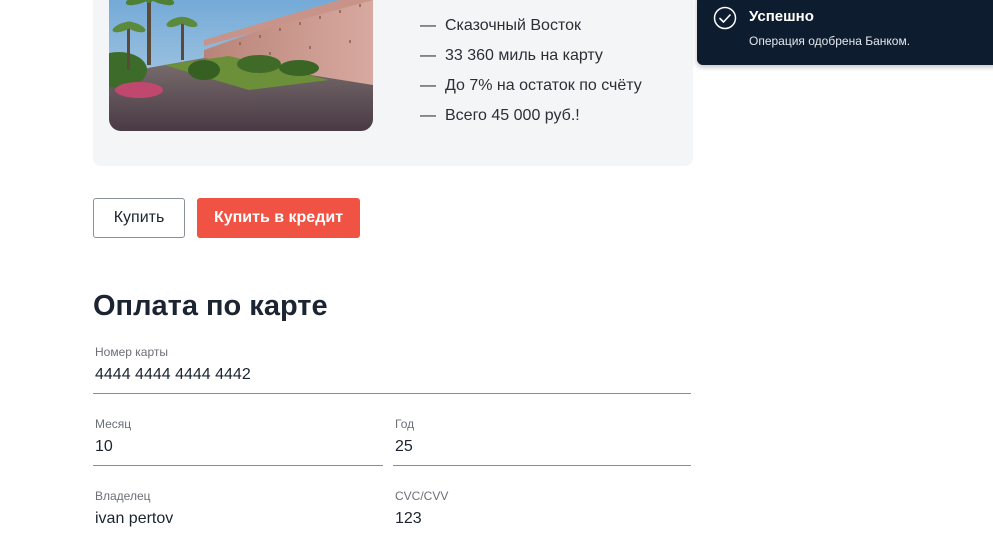  I want to click on feature-text: Всего 45 000 руб.!, so click(512, 115).